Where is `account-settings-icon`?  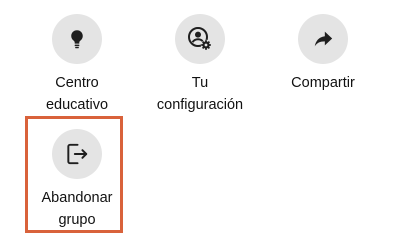 account-settings-icon is located at coordinates (200, 39).